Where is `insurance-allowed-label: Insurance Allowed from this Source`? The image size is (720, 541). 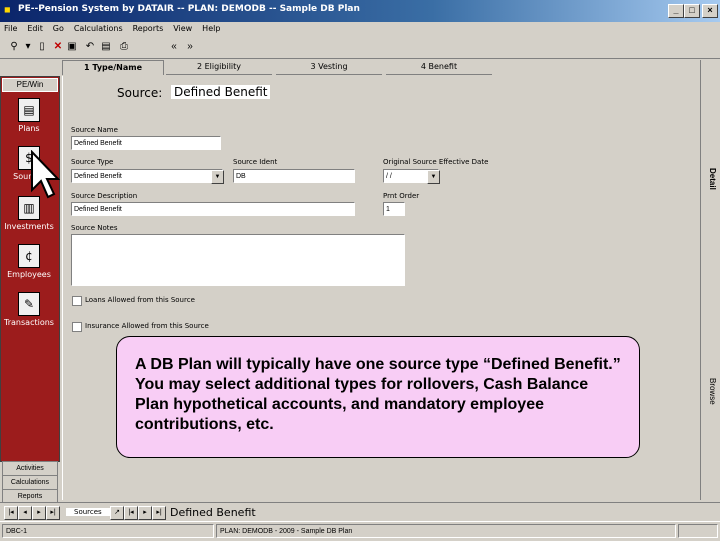
insurance-allowed-label: Insurance Allowed from this Source is located at coordinates (147, 326).